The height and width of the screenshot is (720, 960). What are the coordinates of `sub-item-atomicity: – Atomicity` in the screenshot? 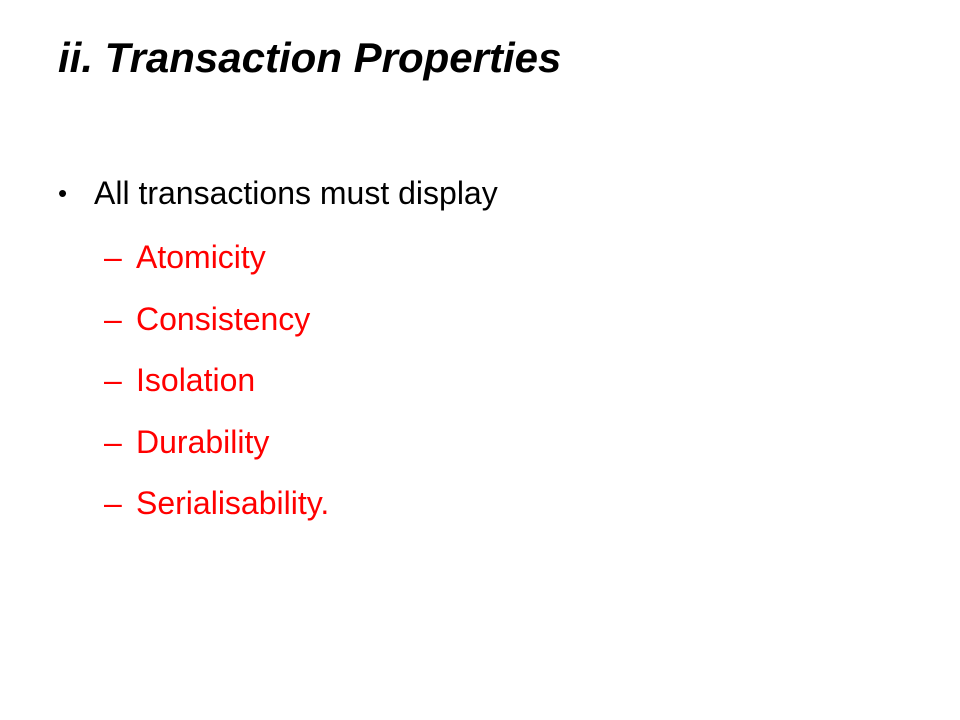 It's located at (488, 258).